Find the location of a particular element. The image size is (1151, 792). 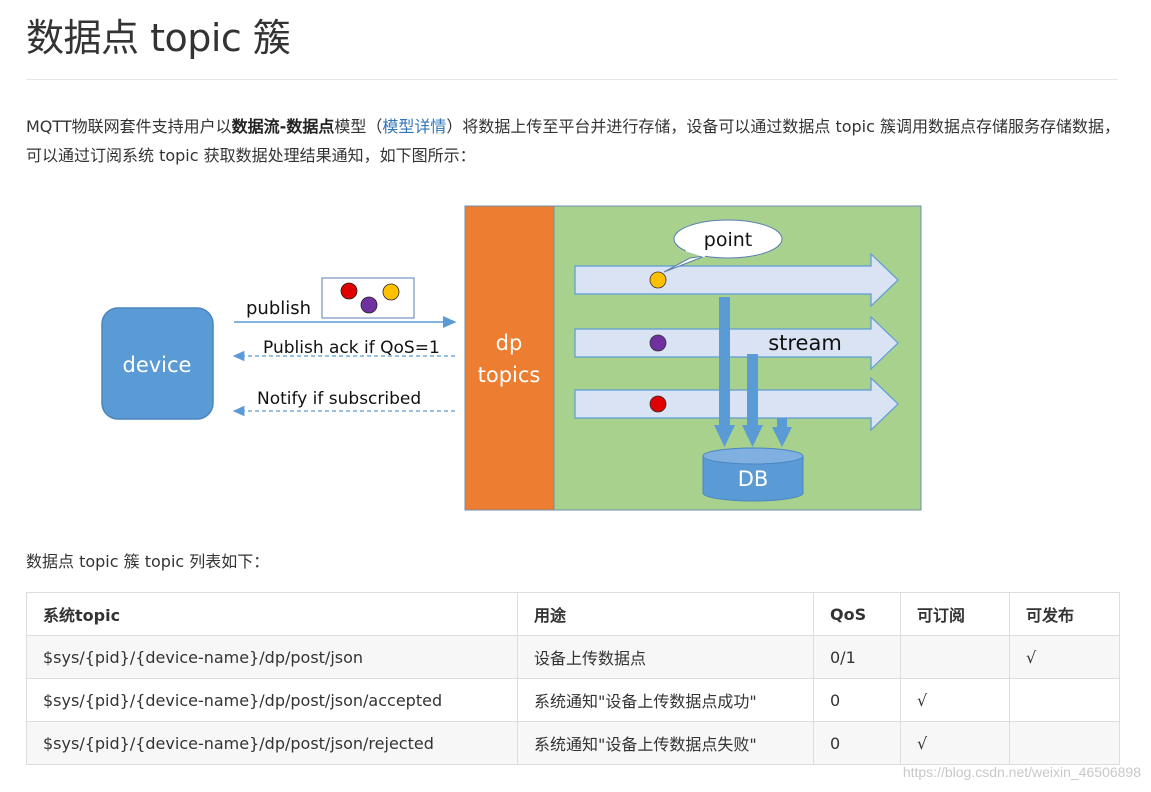

point-label: point is located at coordinates (728, 240).